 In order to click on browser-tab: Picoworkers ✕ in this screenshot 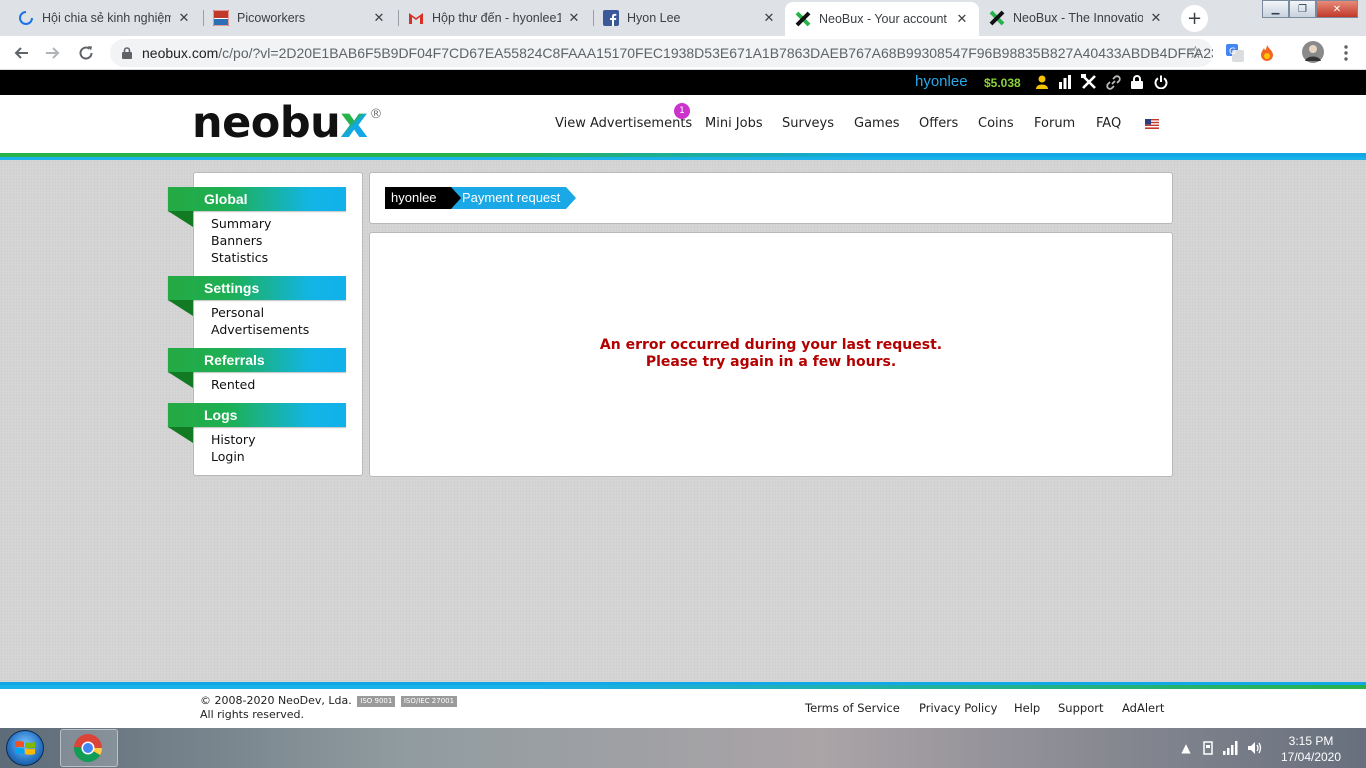, I will do `click(299, 18)`.